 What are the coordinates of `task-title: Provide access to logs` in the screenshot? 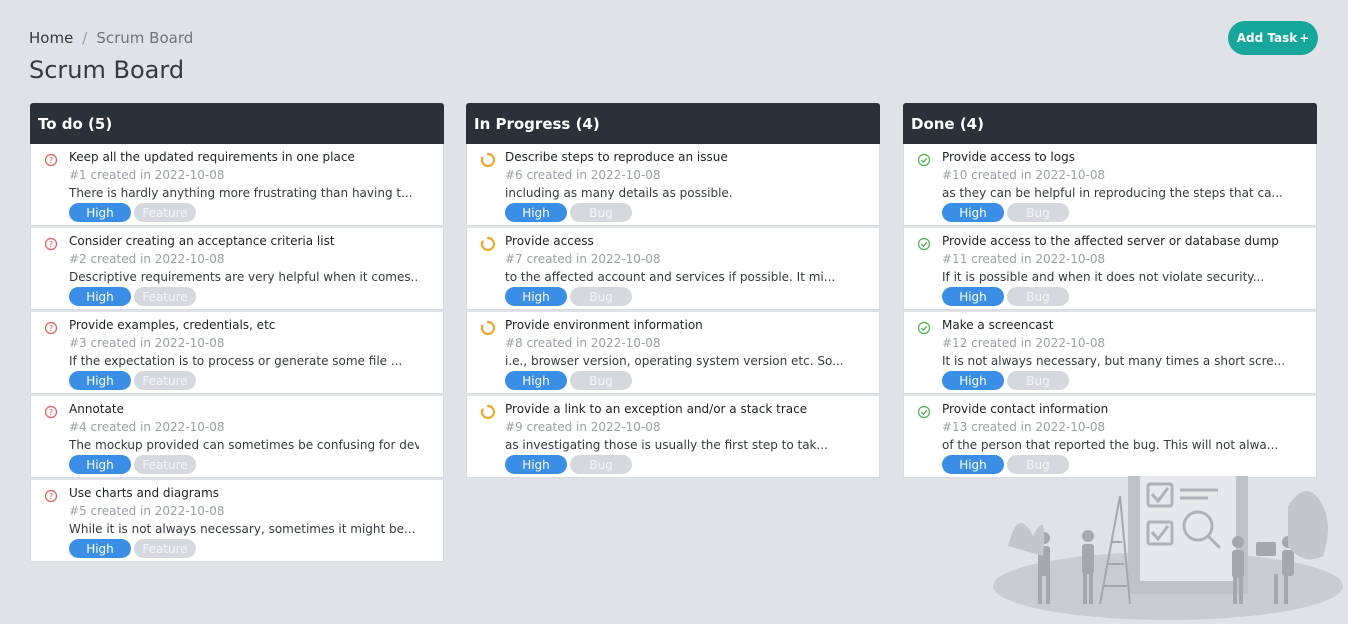 It's located at (1008, 157).